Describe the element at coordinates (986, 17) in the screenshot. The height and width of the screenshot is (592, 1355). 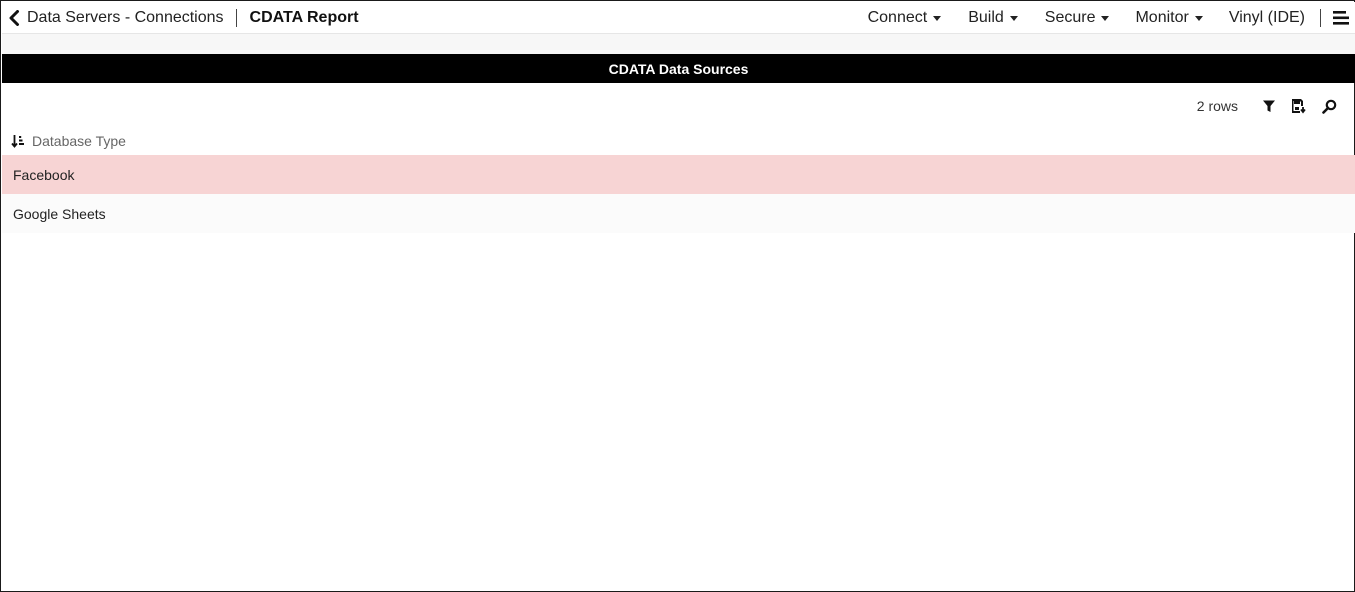
I see `nav-build-label: Build` at that location.